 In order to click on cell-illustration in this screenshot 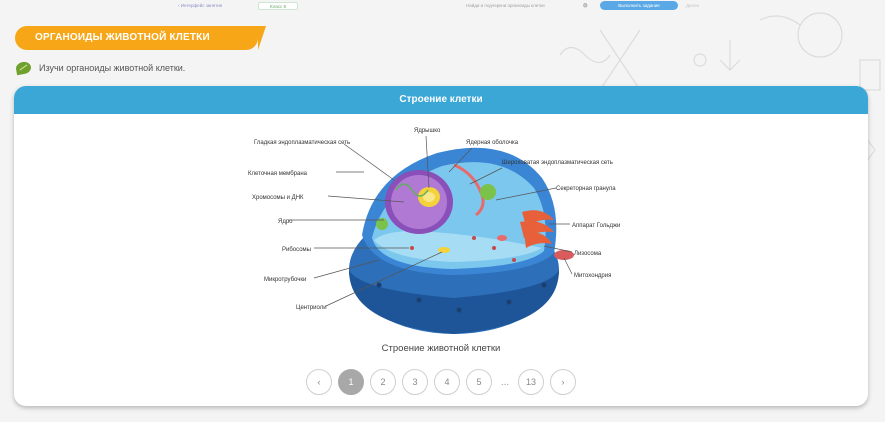, I will do `click(461, 240)`.